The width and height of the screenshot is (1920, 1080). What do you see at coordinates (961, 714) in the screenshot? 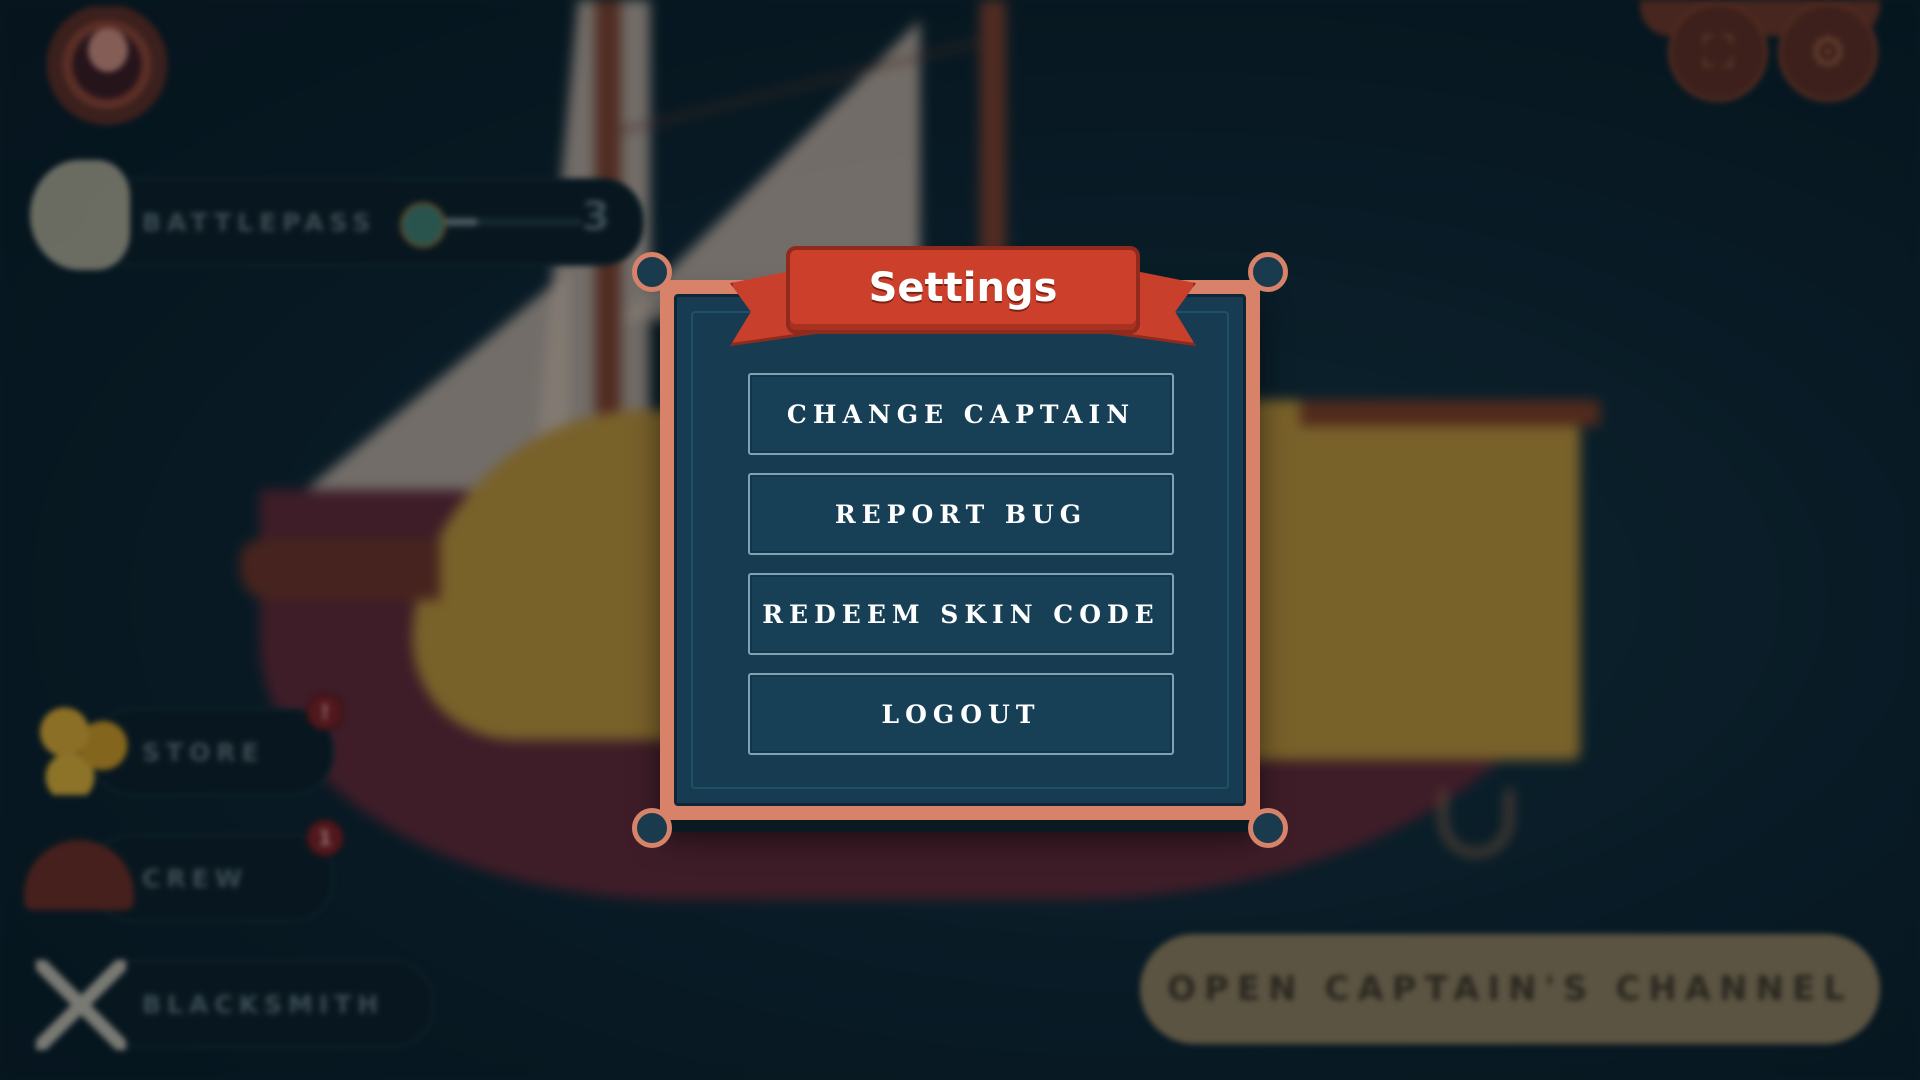
I see `logout-button: LOGOUT` at bounding box center [961, 714].